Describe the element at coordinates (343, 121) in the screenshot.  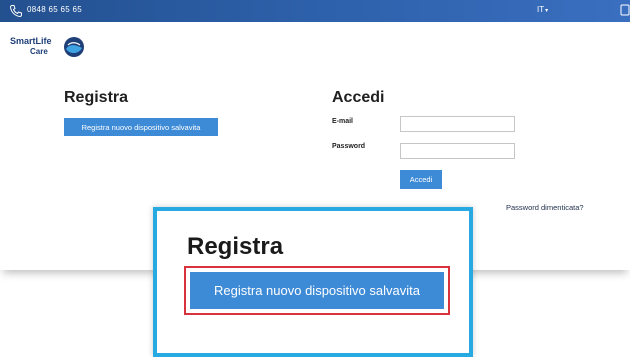
I see `email-label: E-mail` at that location.